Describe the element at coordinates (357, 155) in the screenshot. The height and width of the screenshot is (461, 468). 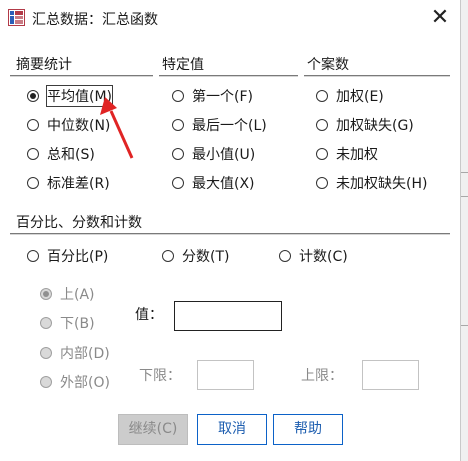
I see `radio-unweighted-label: 未加权` at that location.